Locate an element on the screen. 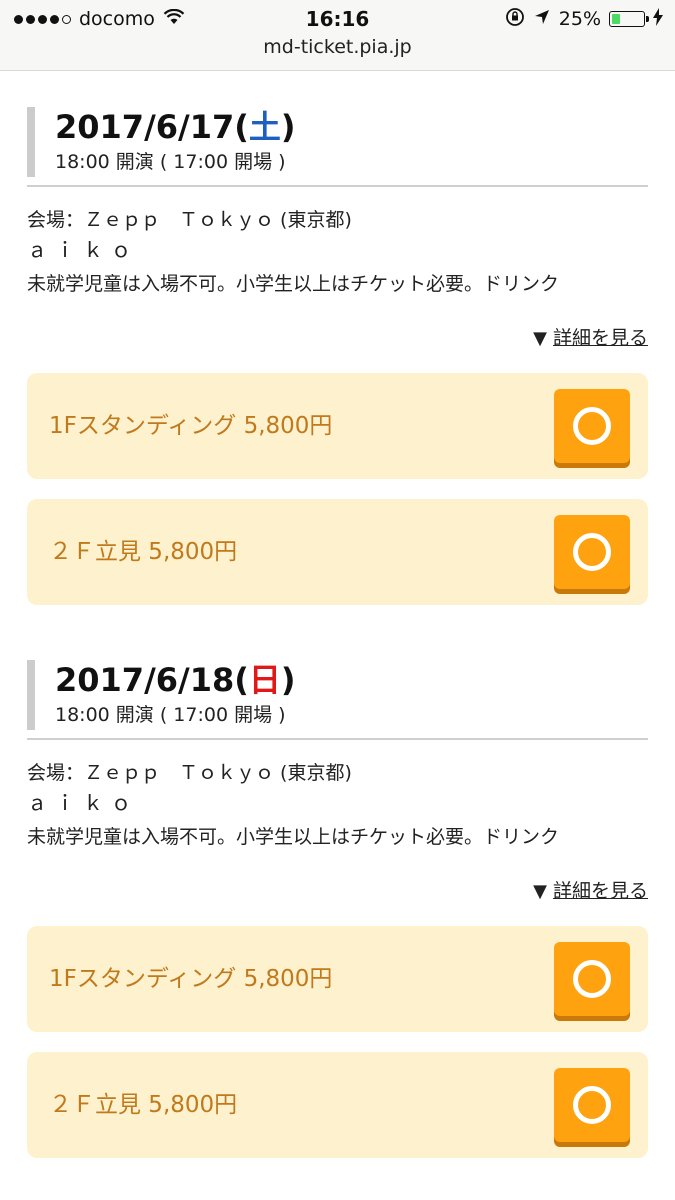 This screenshot has width=675, height=1200. charging-bolt-icon is located at coordinates (658, 19).